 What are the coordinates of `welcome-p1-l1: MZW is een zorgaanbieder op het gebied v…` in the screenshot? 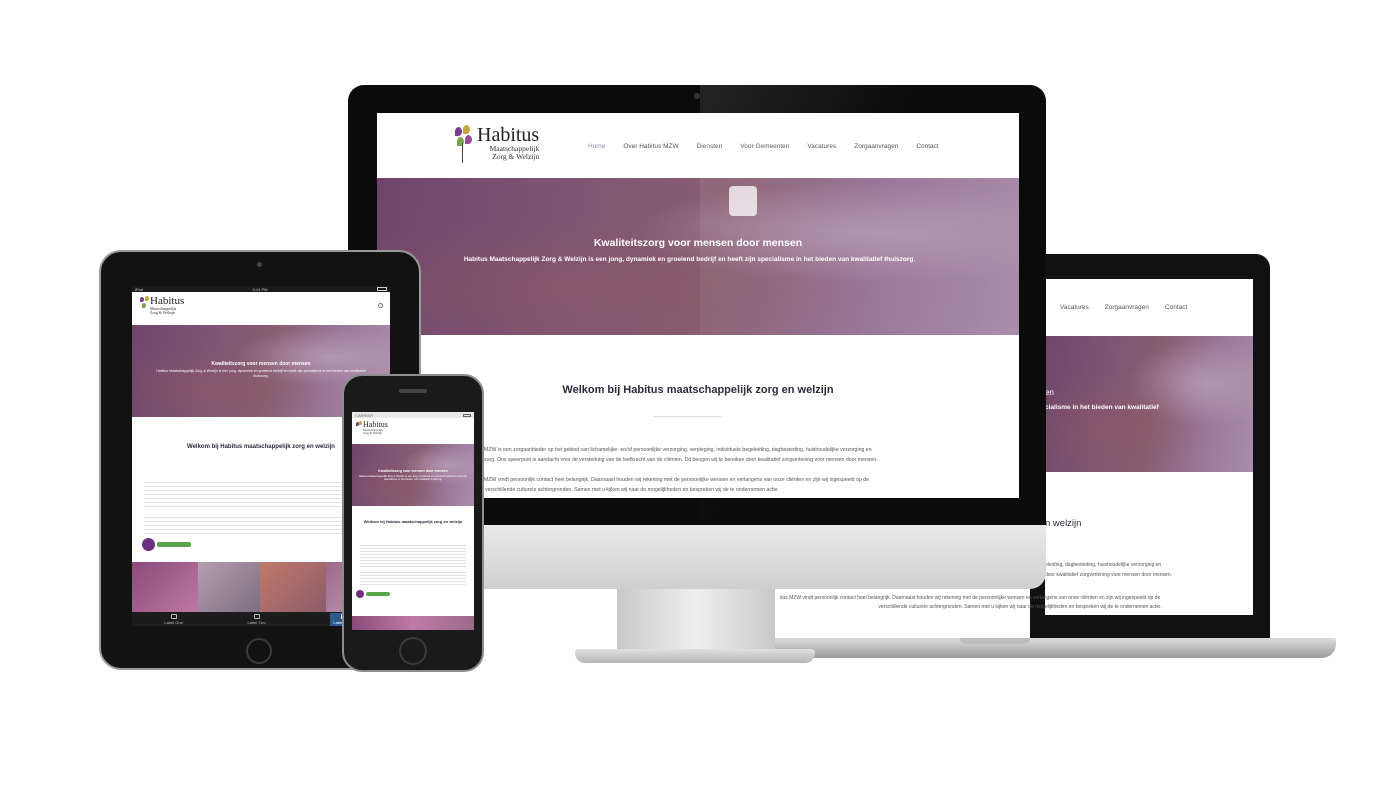 It's located at (678, 450).